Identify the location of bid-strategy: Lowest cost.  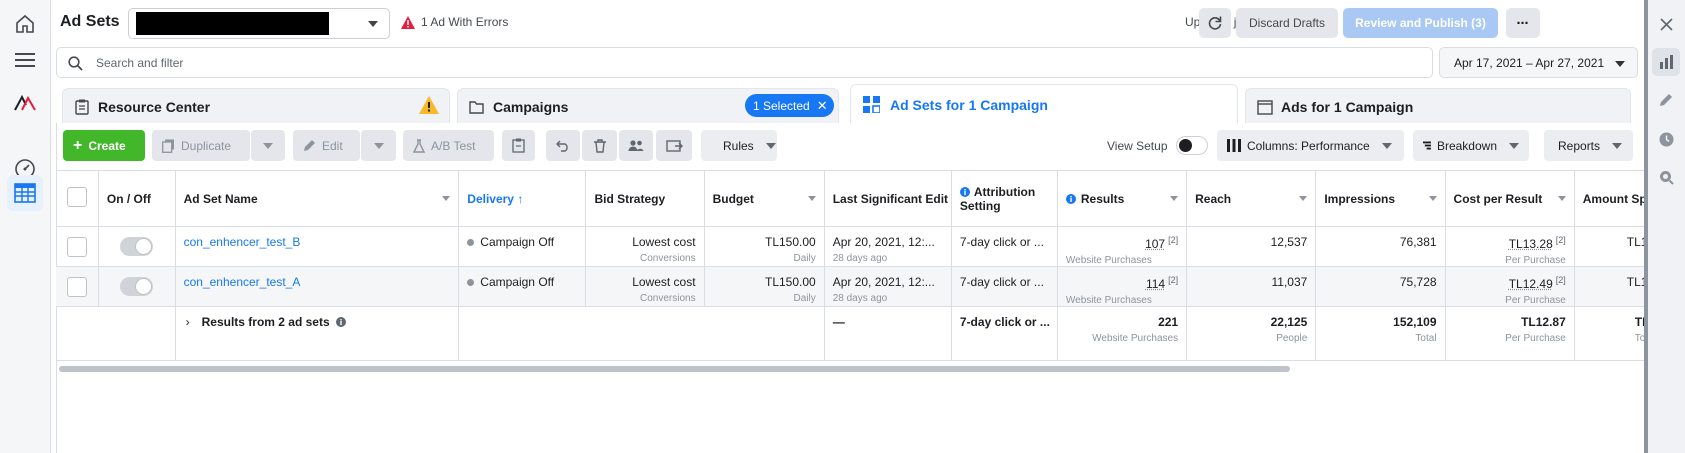
(664, 282).